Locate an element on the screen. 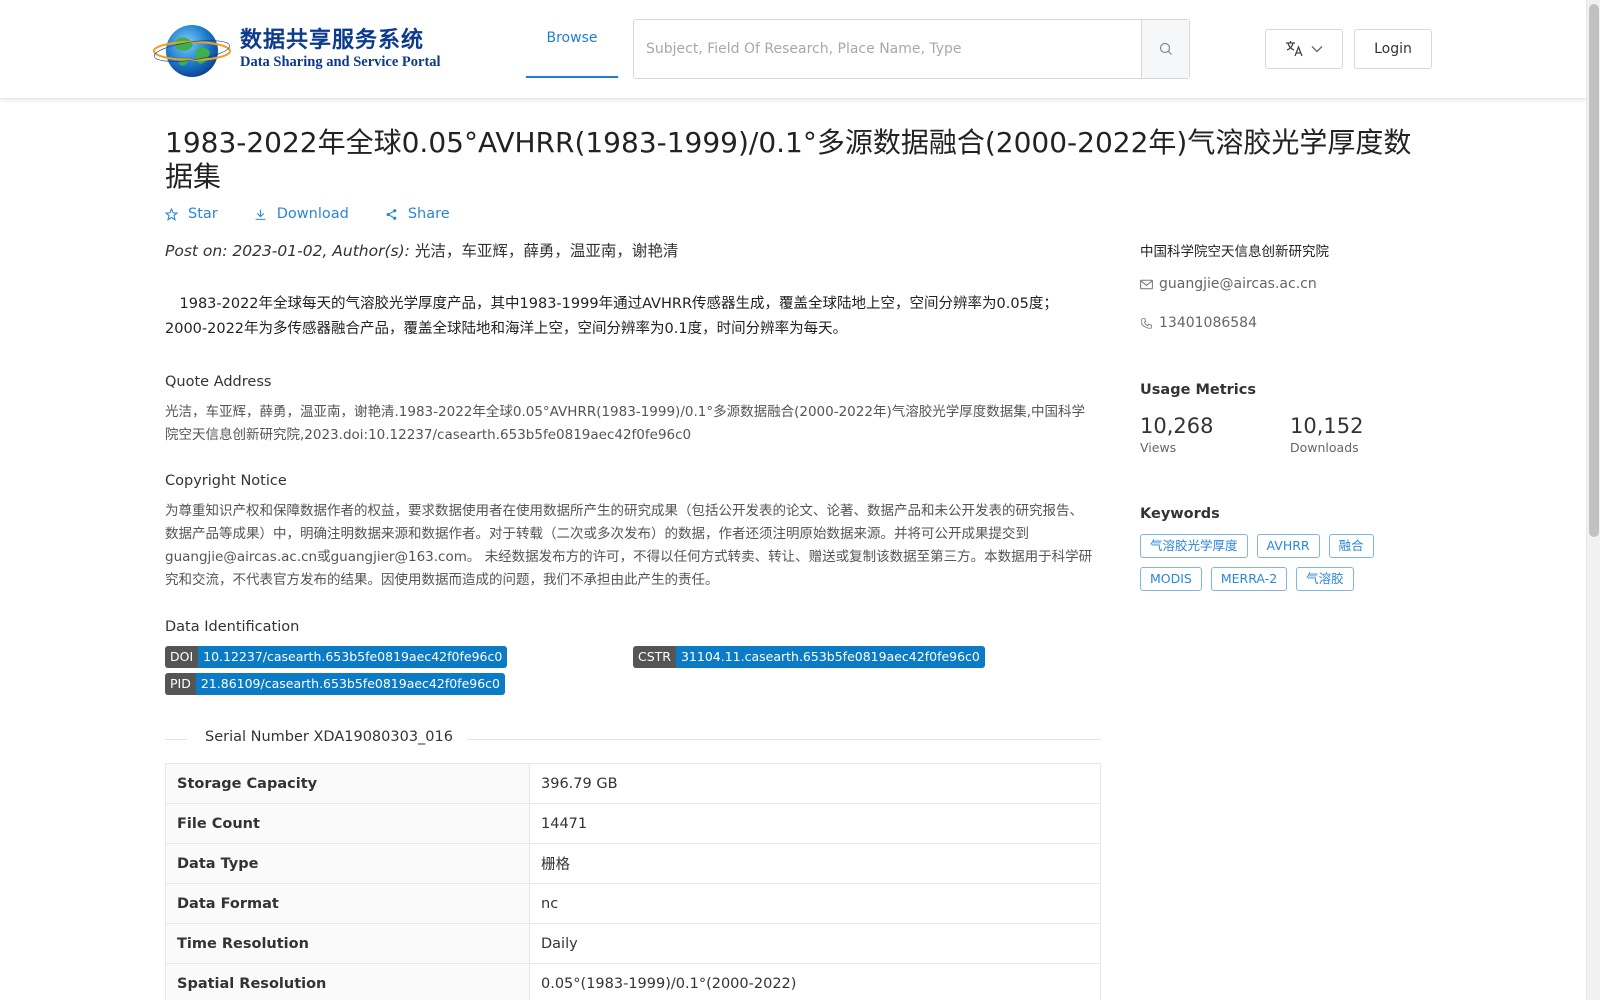  login-button: Login is located at coordinates (1393, 49).